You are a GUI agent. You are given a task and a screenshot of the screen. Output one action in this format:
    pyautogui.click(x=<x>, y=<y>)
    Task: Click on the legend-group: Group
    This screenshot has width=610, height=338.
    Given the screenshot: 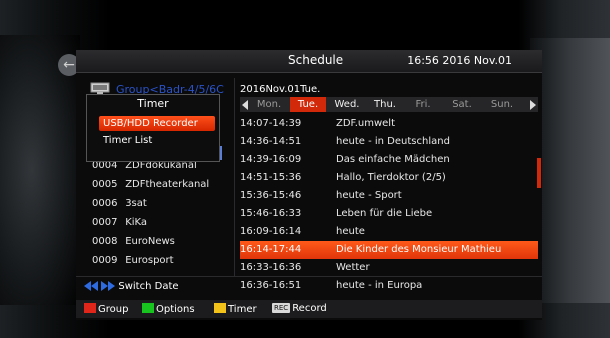 What is the action you would take?
    pyautogui.click(x=106, y=309)
    